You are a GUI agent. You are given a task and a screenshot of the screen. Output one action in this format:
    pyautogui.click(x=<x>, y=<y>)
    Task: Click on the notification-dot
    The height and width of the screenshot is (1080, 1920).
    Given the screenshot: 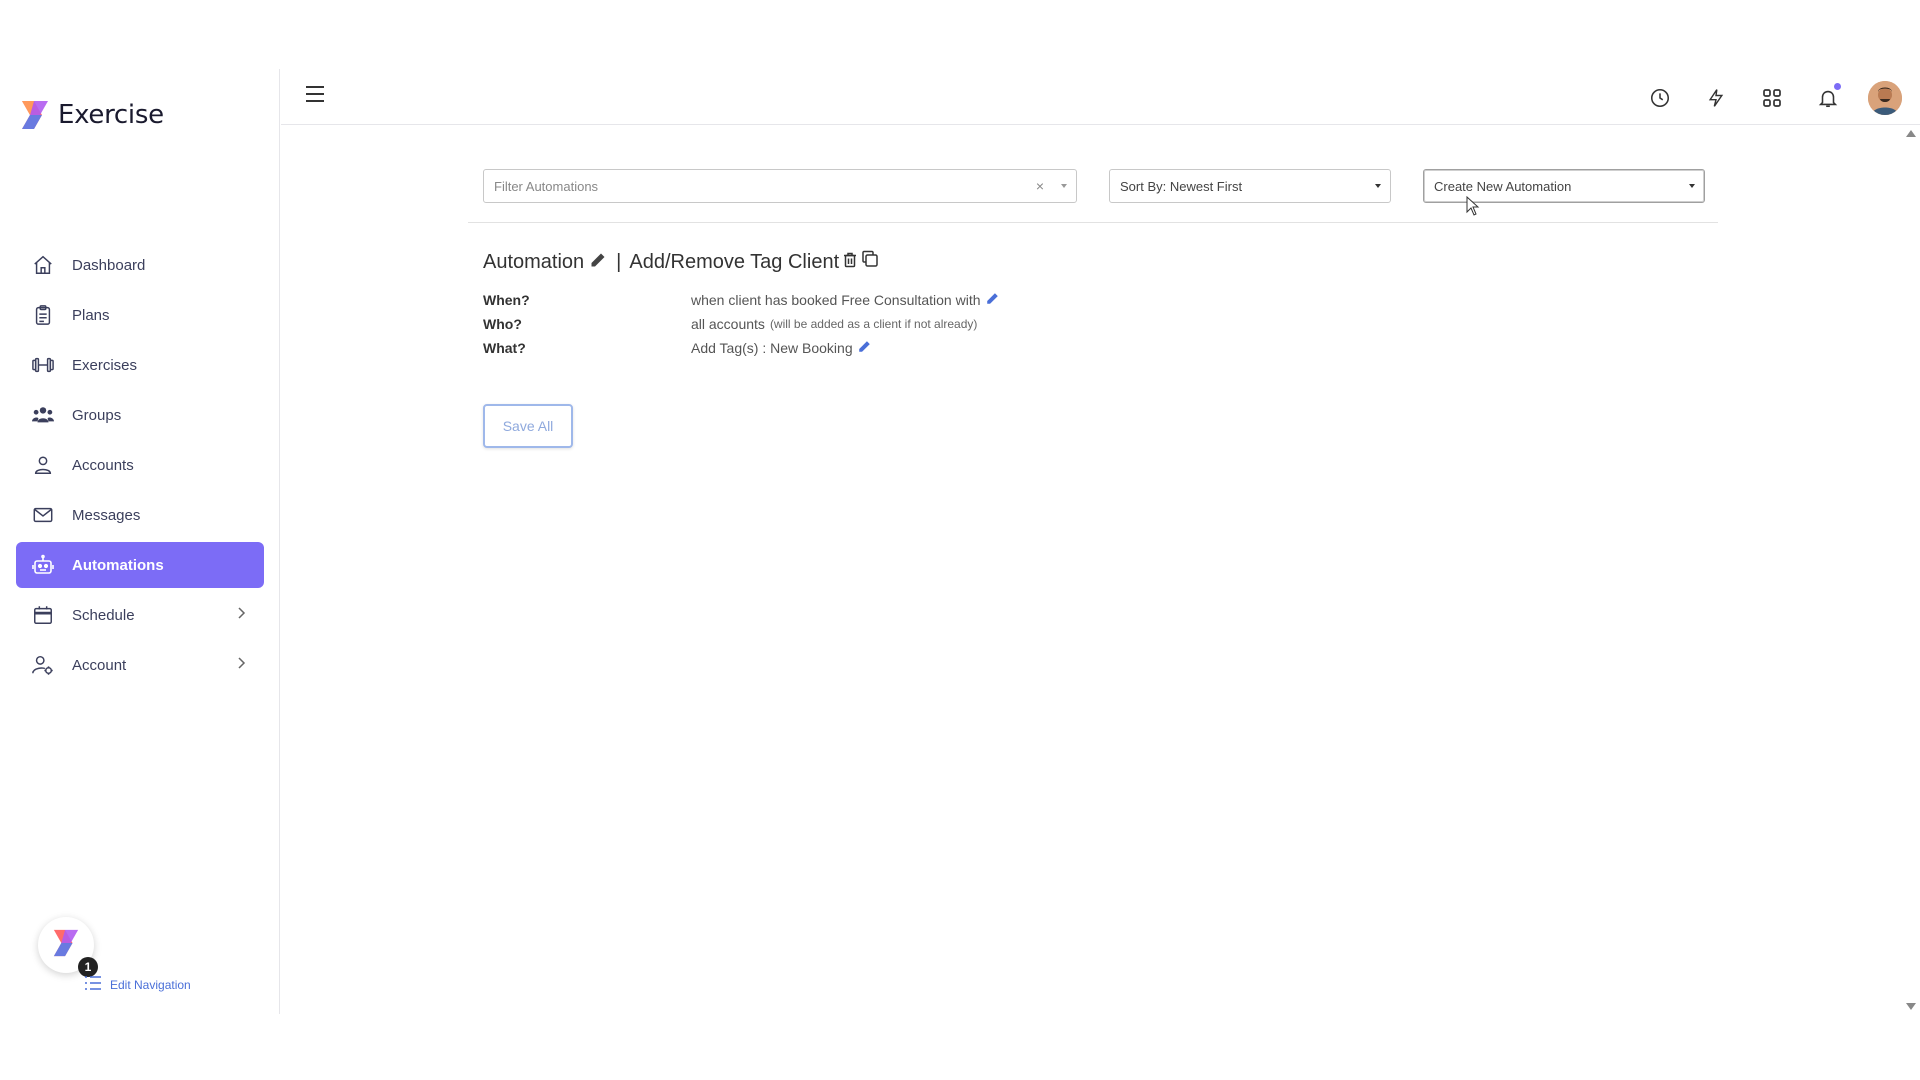 What is the action you would take?
    pyautogui.click(x=1837, y=86)
    